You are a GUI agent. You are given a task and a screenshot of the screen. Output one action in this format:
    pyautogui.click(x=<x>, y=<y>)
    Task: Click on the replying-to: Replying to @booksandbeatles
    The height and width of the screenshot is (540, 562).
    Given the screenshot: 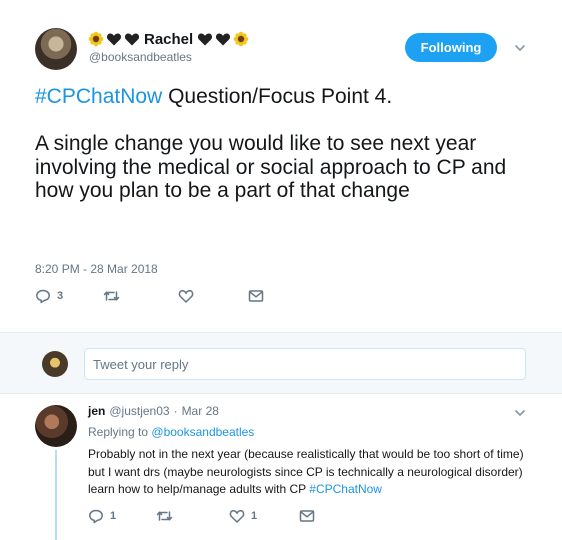 What is the action you would take?
    pyautogui.click(x=171, y=432)
    